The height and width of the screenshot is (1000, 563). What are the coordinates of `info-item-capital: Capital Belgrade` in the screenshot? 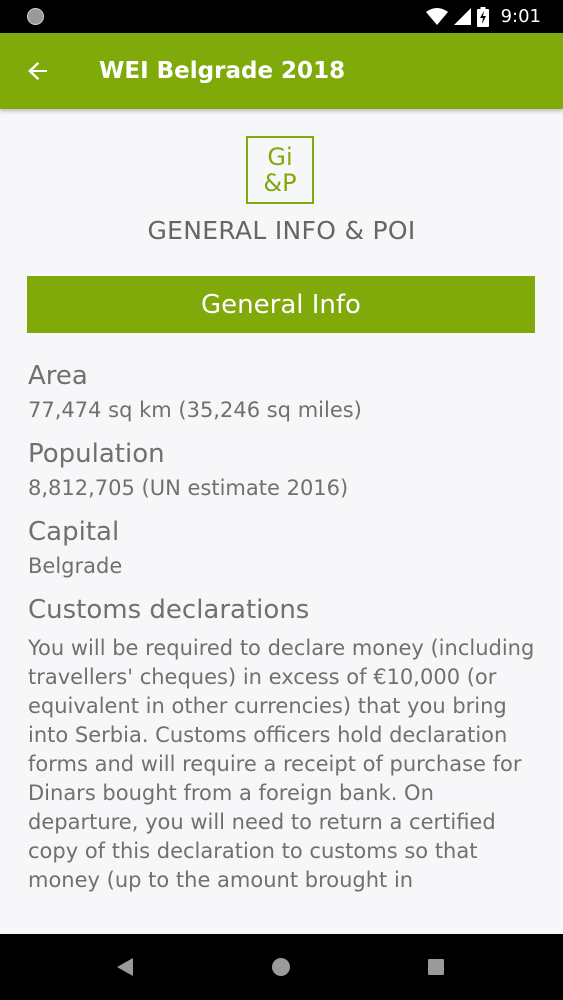 It's located at (284, 546).